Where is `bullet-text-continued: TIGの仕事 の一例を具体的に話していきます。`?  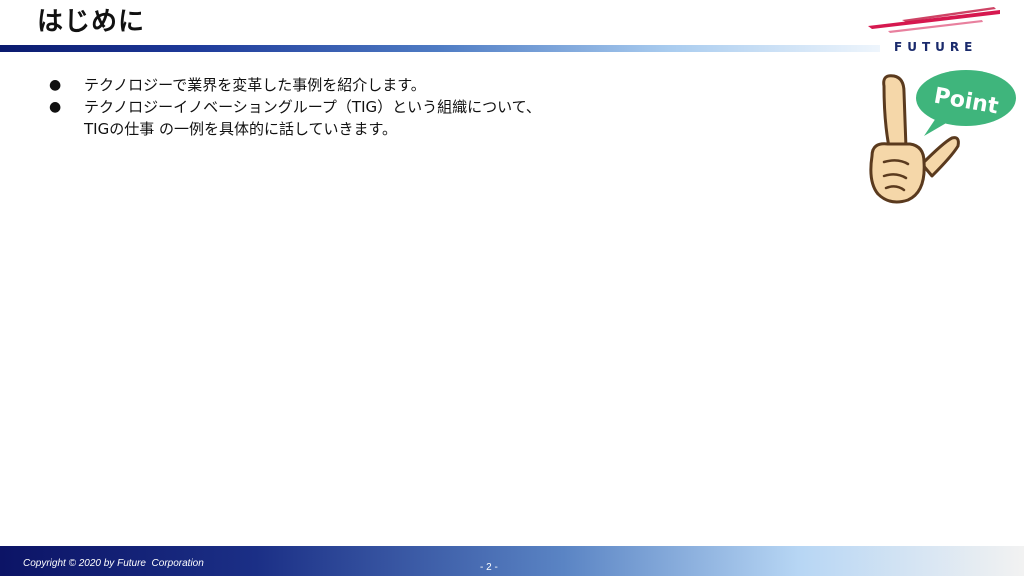
bullet-text-continued: TIGの仕事 の一例を具体的に話していきます。 is located at coordinates (241, 129).